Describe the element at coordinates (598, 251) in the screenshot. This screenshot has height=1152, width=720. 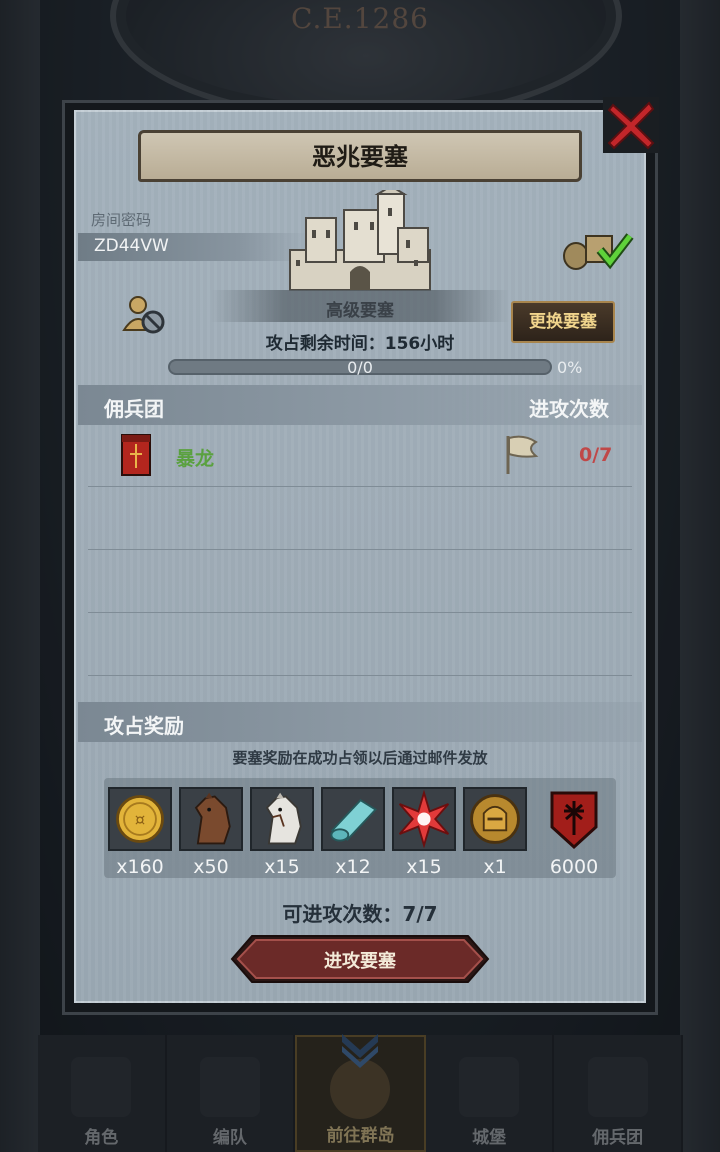
I see `supplies-check-icon` at that location.